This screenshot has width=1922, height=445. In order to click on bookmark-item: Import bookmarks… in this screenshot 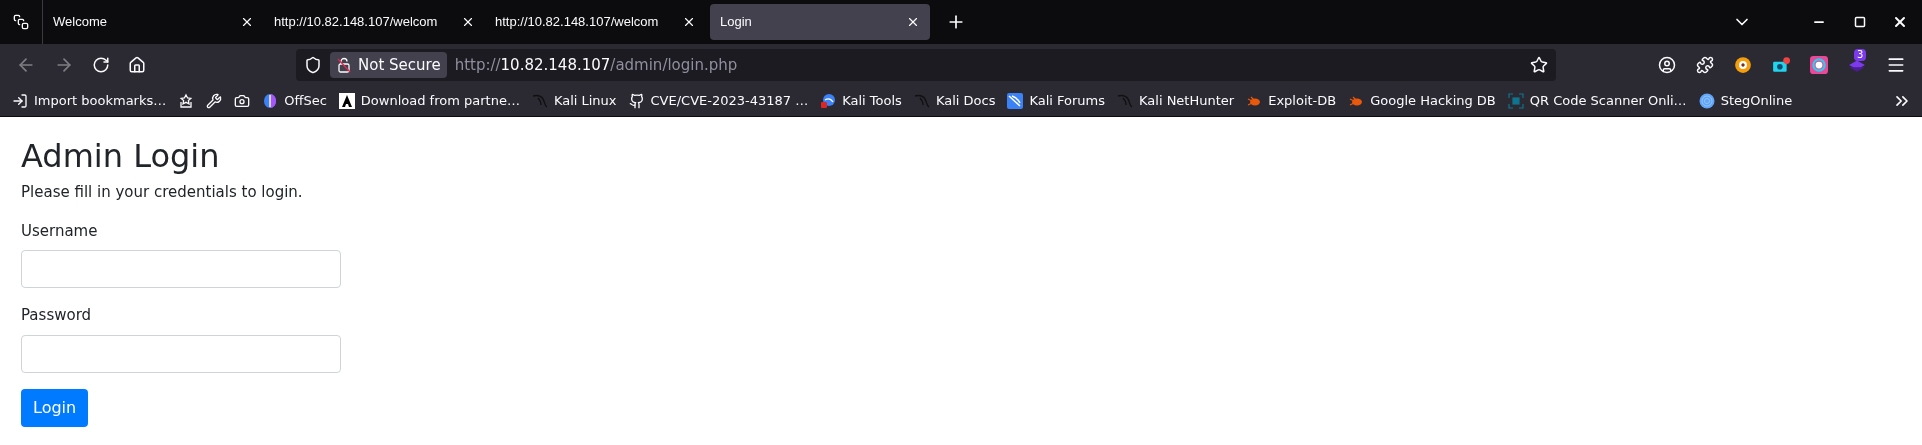, I will do `click(89, 101)`.